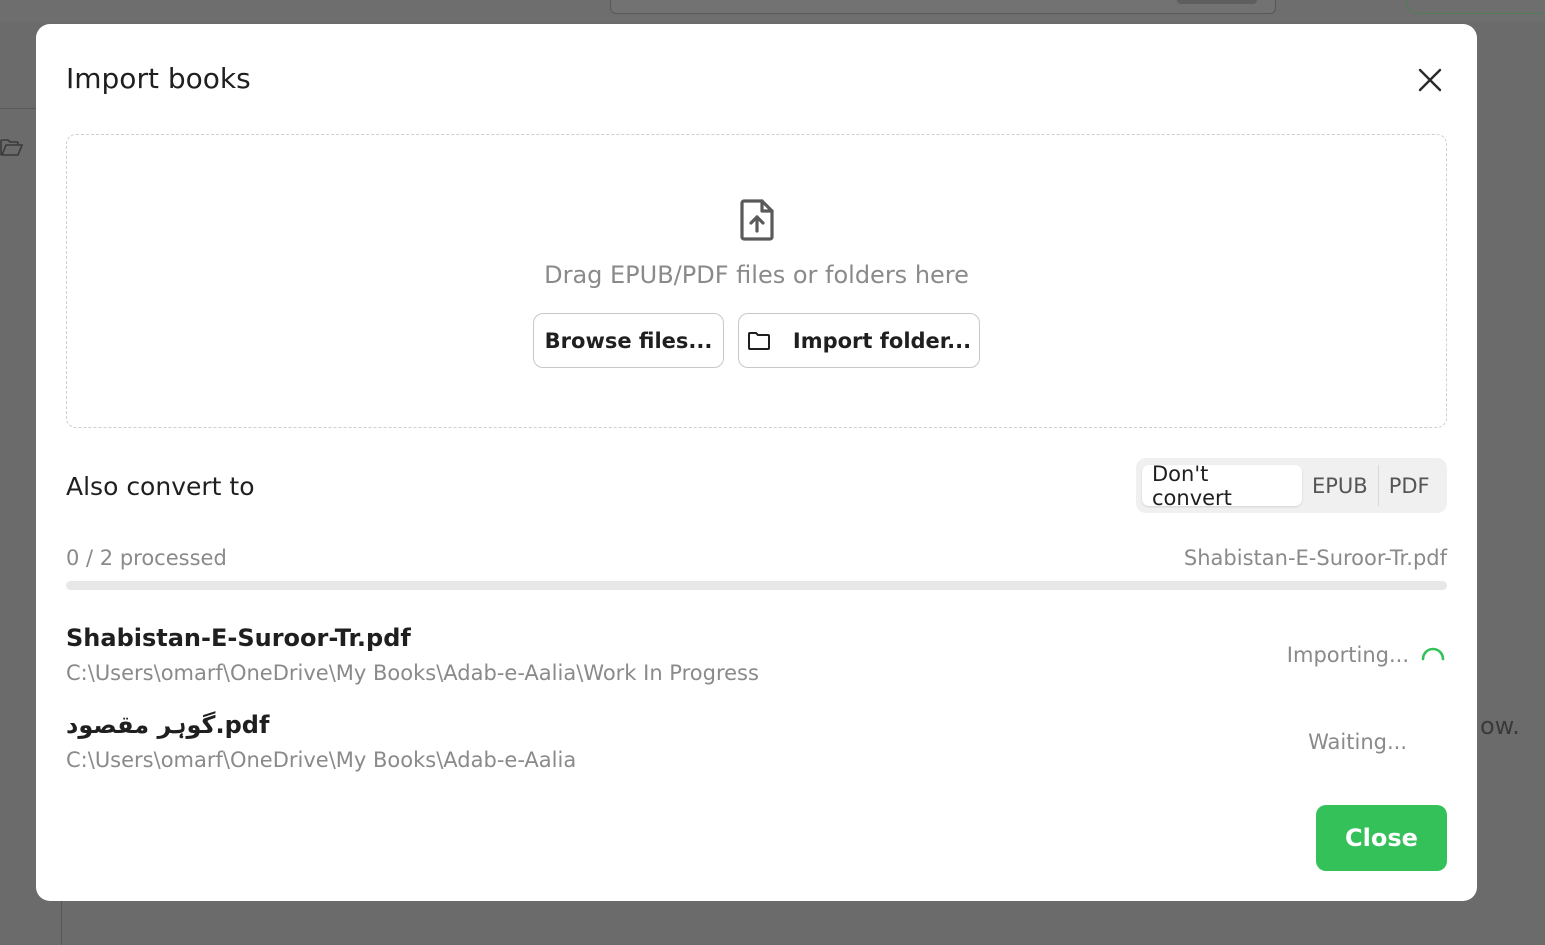 The width and height of the screenshot is (1545, 945). What do you see at coordinates (158, 78) in the screenshot?
I see `dialog-title: Import books` at bounding box center [158, 78].